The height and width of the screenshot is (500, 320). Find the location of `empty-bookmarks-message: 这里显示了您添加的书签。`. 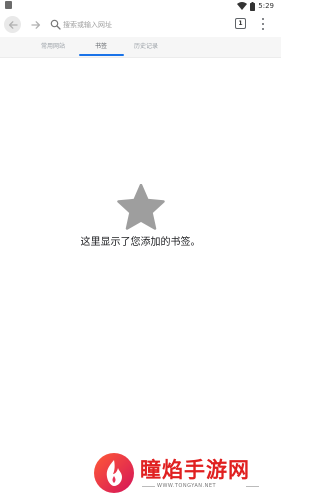

empty-bookmarks-message: 这里显示了您添加的书签。 is located at coordinates (140, 242).